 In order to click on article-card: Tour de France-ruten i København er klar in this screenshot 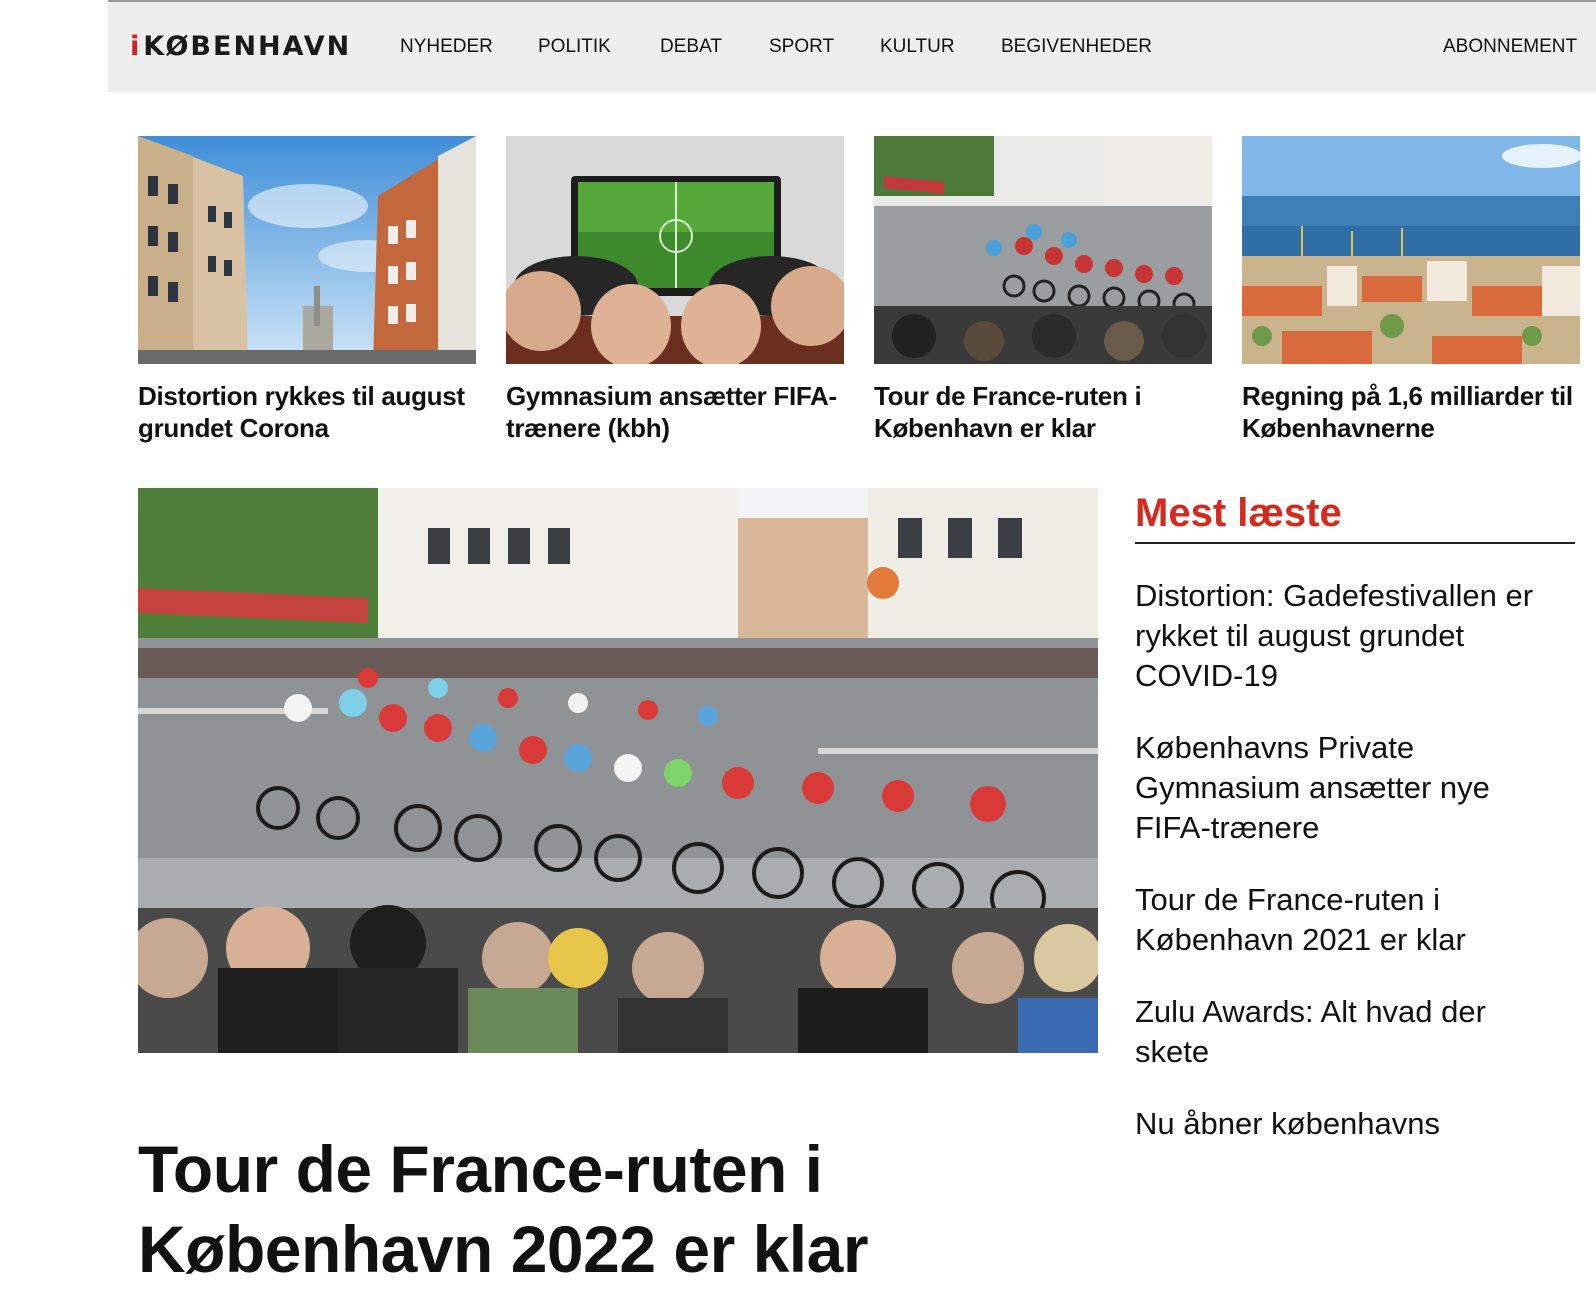, I will do `click(1043, 290)`.